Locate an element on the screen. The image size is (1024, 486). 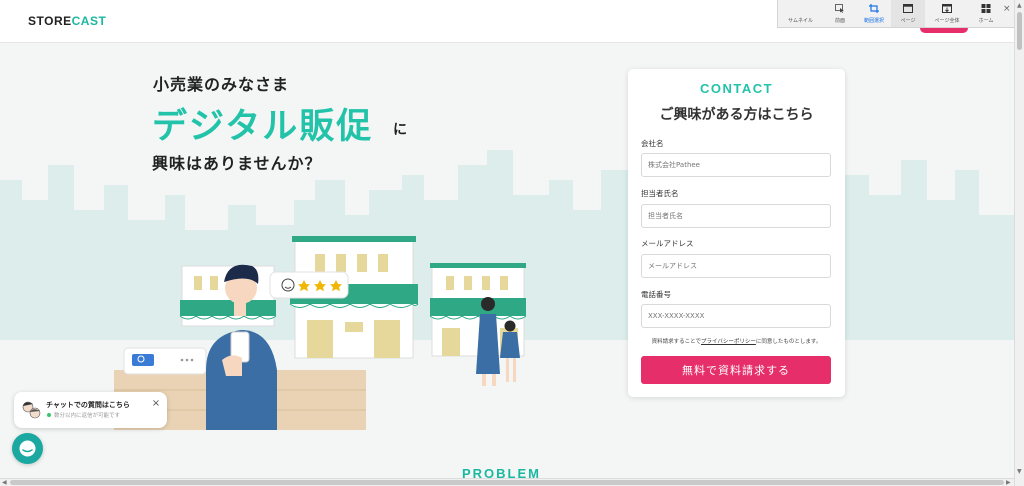
hero-tagline: 興味はありませんか？ is located at coordinates (237, 163).